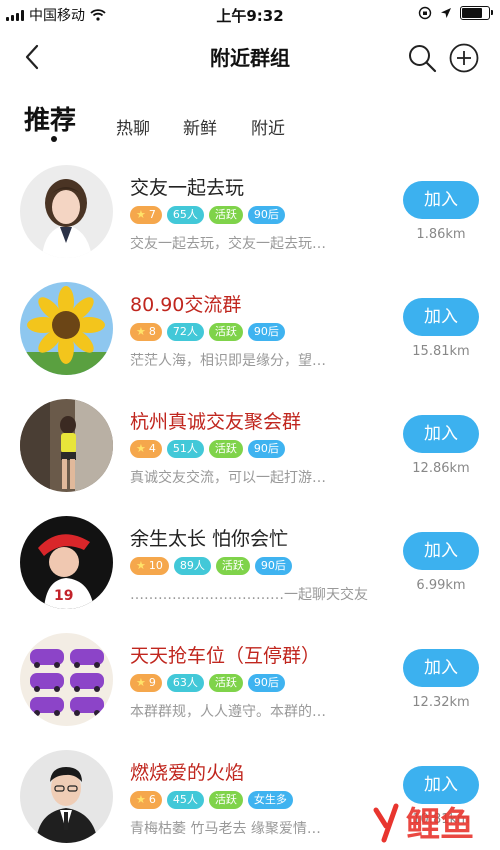  What do you see at coordinates (66, 562) in the screenshot?
I see `group-avatar: 19` at bounding box center [66, 562].